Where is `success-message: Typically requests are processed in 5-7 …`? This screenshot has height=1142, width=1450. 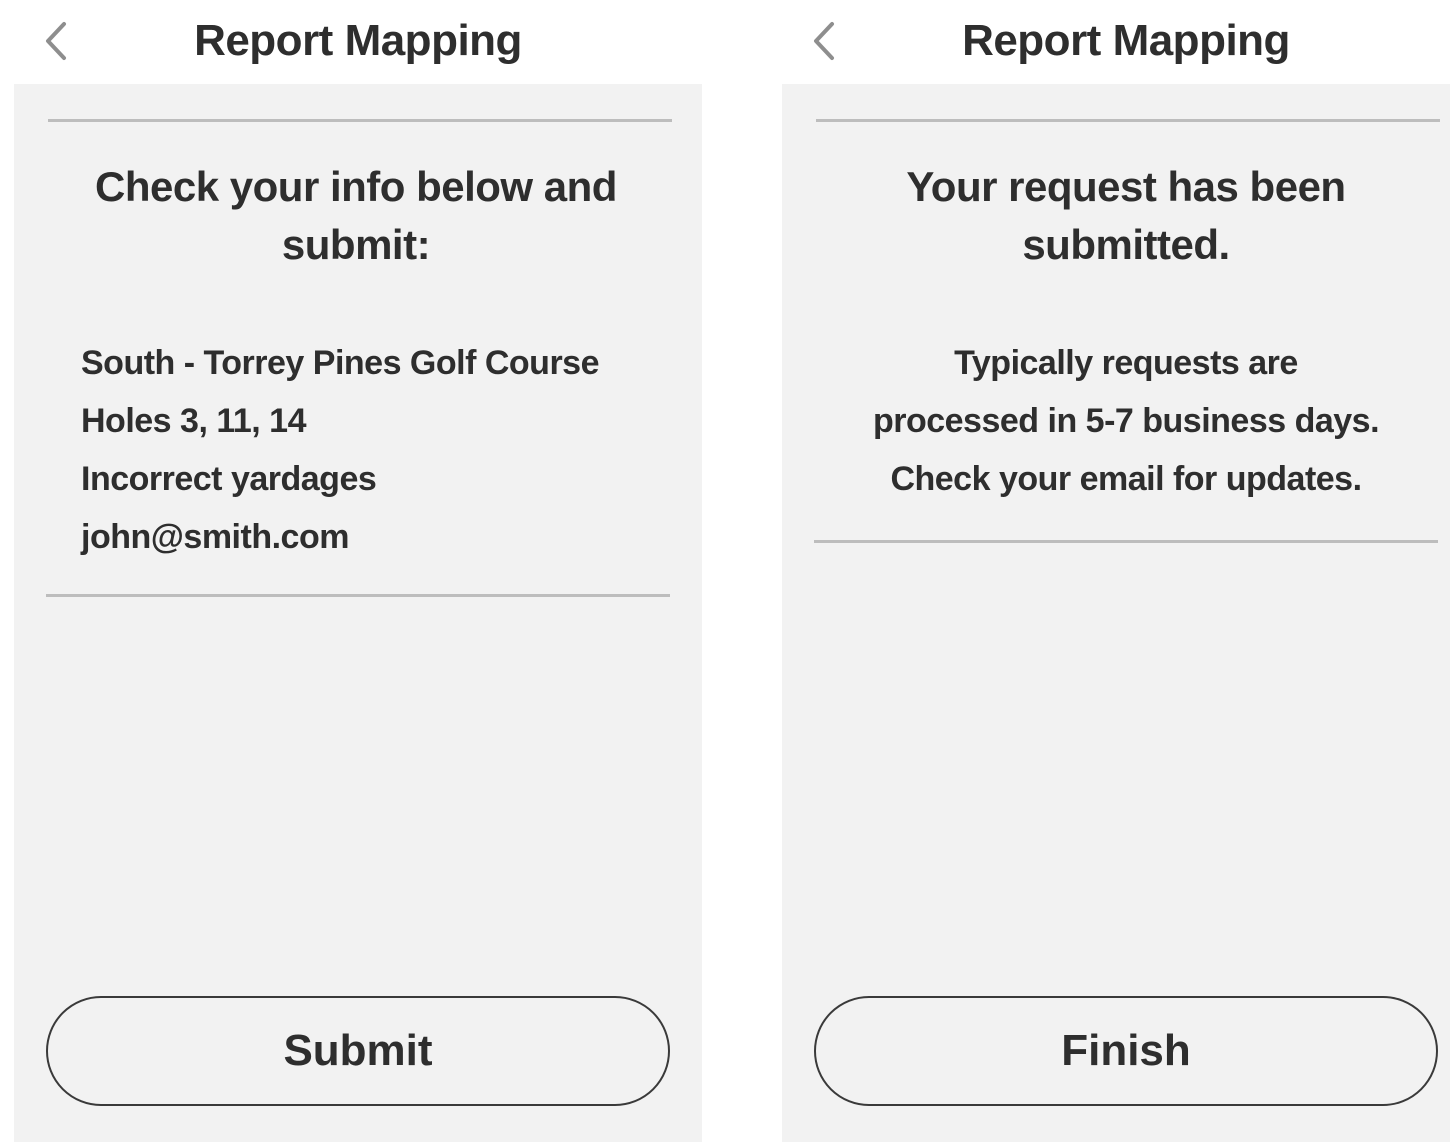 success-message: Typically requests are processed in 5-7 … is located at coordinates (1126, 421).